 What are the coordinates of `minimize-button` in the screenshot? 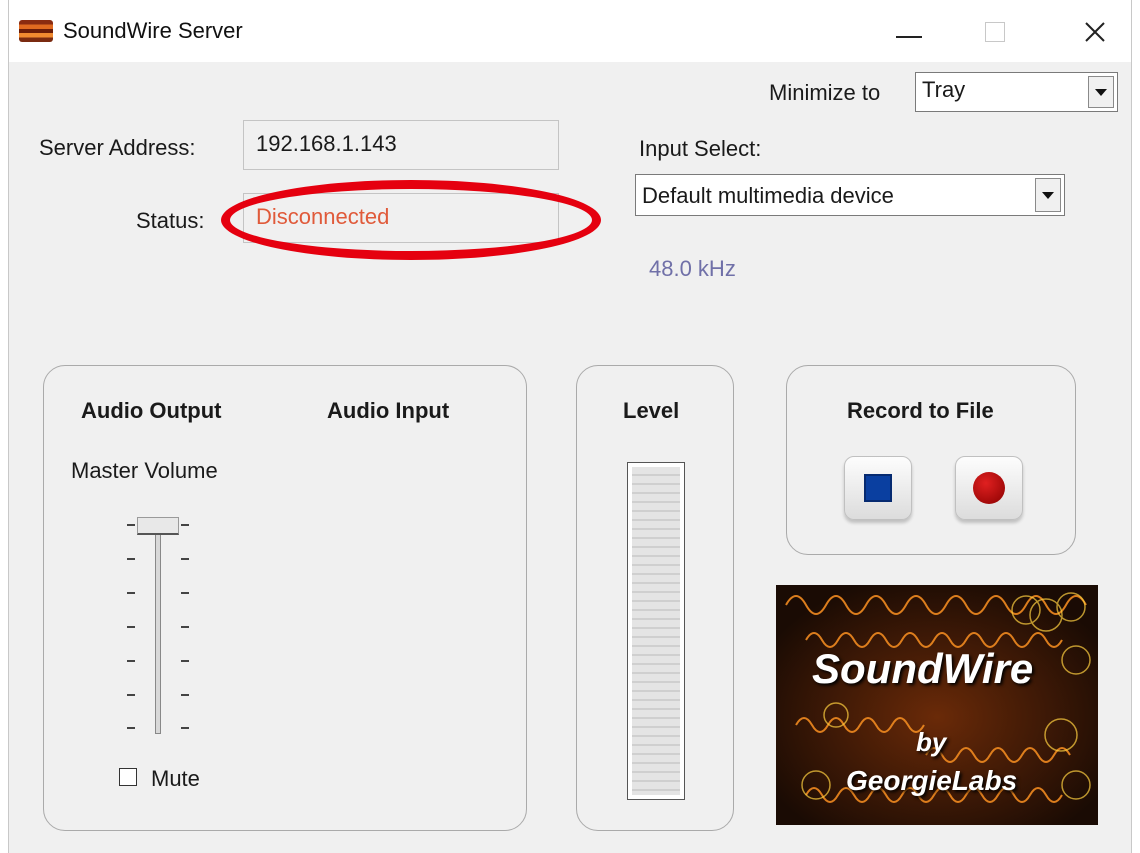 It's located at (909, 32).